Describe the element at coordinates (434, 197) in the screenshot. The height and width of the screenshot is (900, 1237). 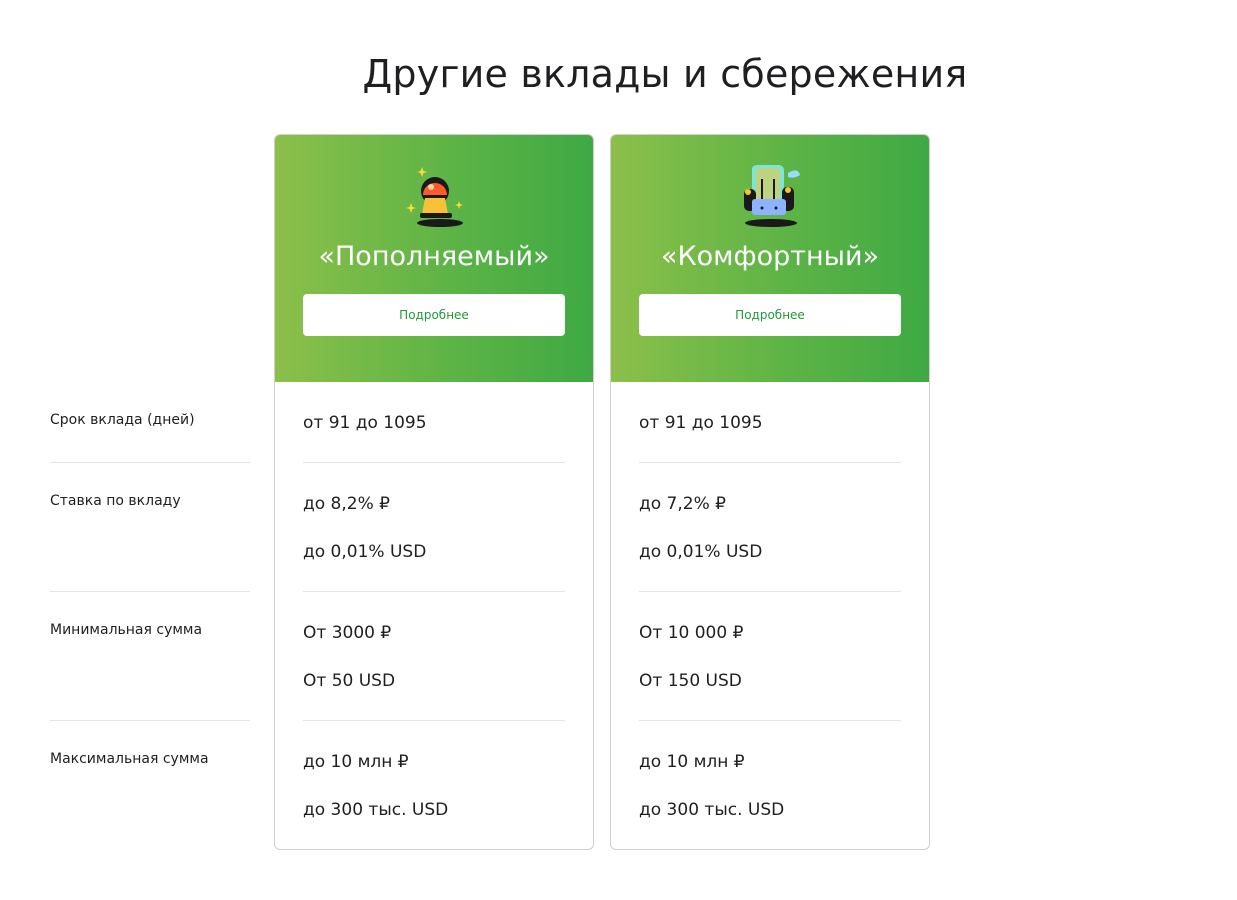
I see `bell-icon` at that location.